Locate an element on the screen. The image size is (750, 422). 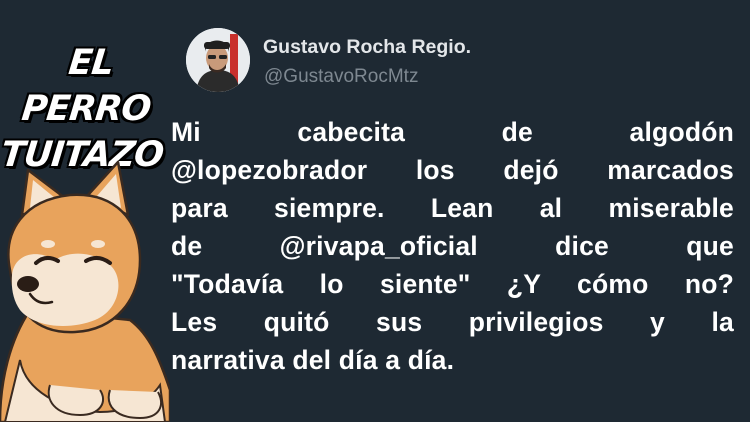
author-name: Gustavo Rocha Regio. is located at coordinates (367, 47).